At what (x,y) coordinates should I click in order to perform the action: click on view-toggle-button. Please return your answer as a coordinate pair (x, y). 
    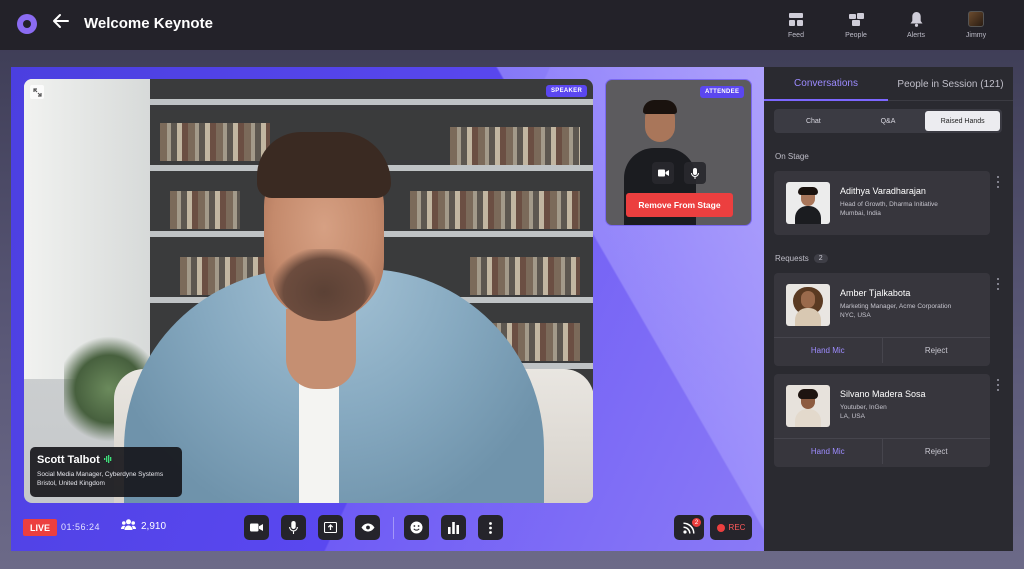
    Looking at the image, I should click on (367, 527).